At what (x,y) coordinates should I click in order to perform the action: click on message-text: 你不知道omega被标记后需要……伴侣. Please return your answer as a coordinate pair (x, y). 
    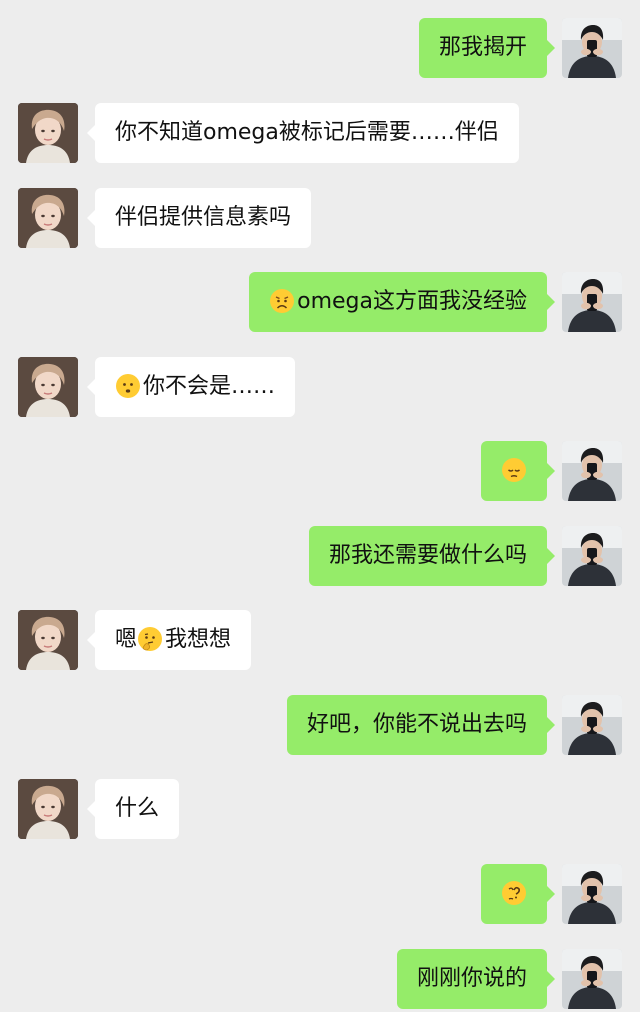
    Looking at the image, I should click on (307, 132).